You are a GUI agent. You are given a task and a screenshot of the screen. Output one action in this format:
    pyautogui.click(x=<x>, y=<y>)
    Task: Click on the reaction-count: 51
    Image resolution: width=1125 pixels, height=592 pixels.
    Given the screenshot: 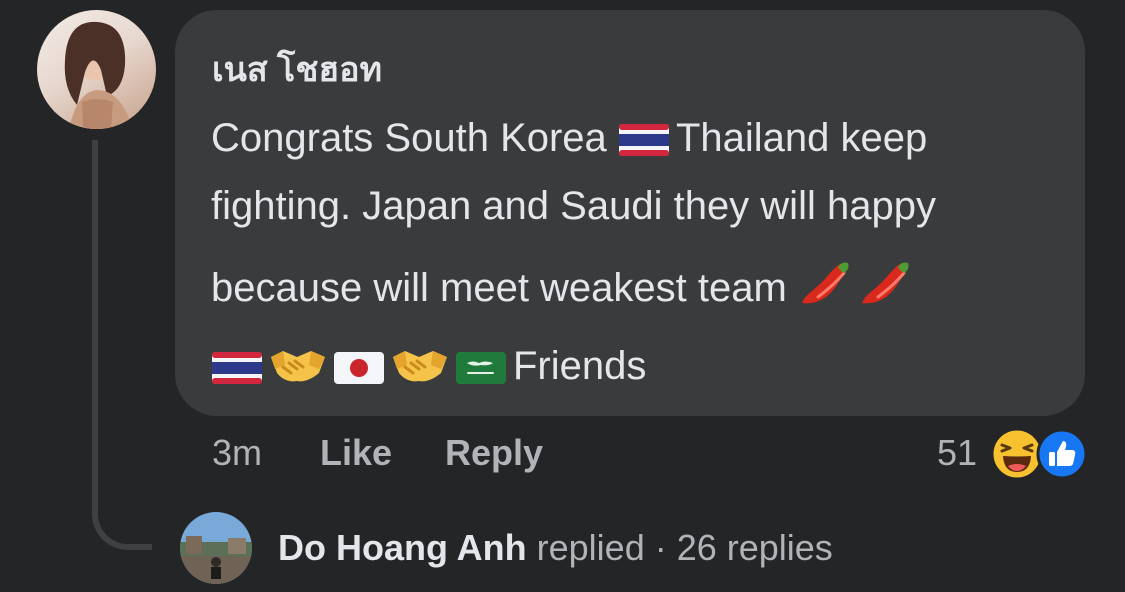 What is the action you would take?
    pyautogui.click(x=957, y=453)
    